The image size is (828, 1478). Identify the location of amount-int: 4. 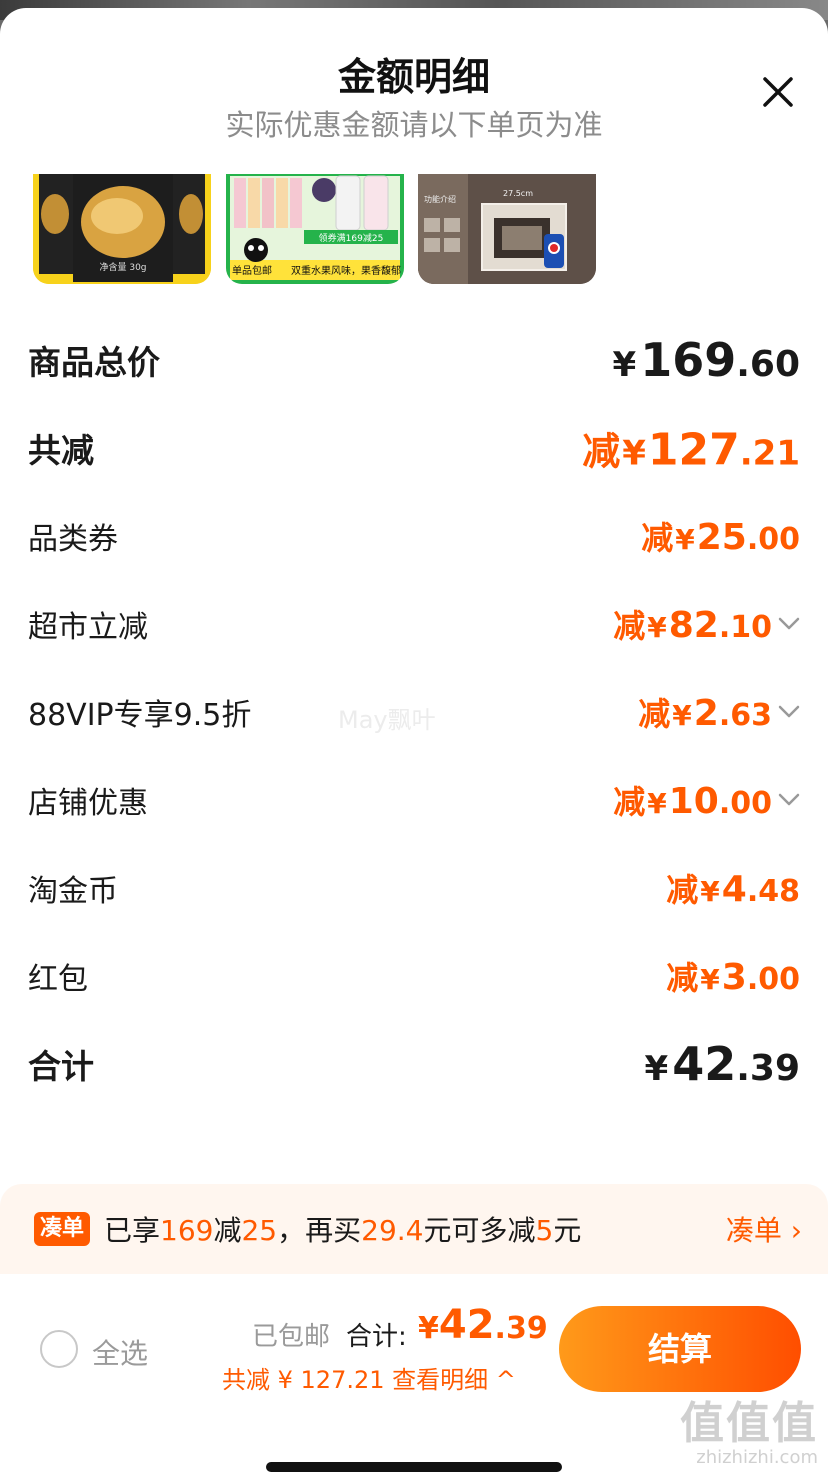
(734, 889).